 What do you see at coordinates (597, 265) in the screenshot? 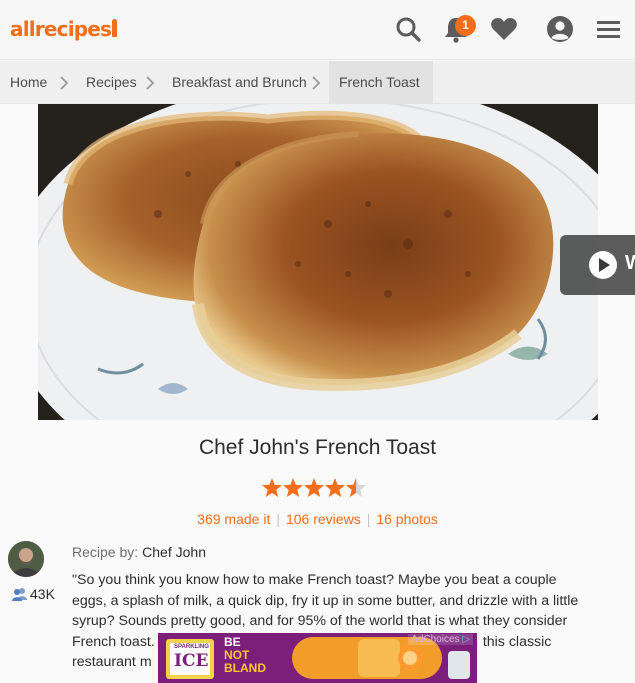
I see `play-video-button: W` at bounding box center [597, 265].